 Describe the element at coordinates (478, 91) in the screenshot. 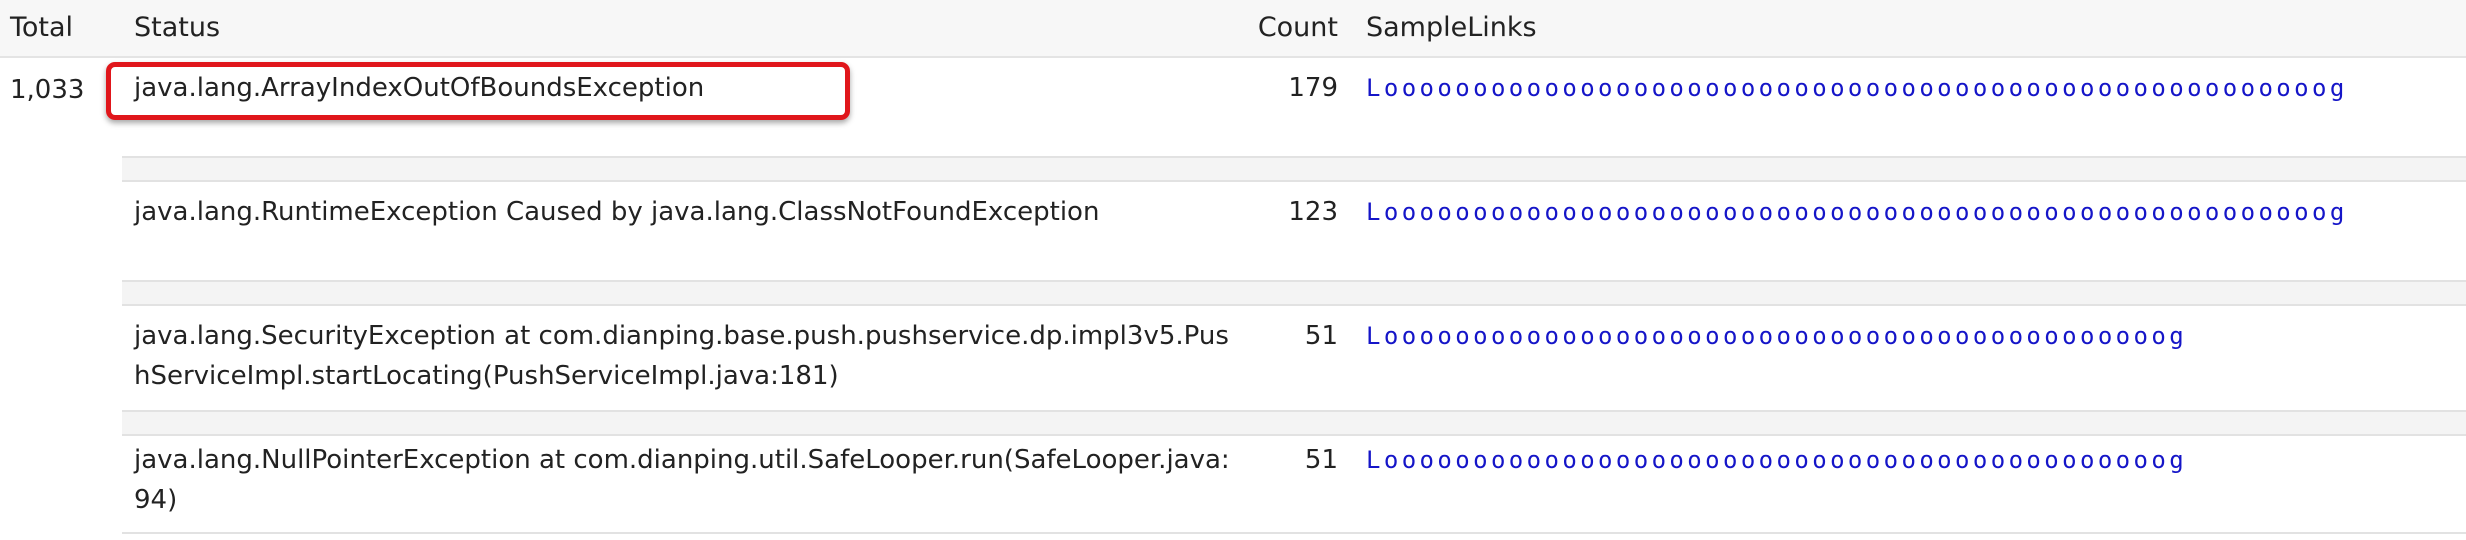

I see `highlight-box` at that location.